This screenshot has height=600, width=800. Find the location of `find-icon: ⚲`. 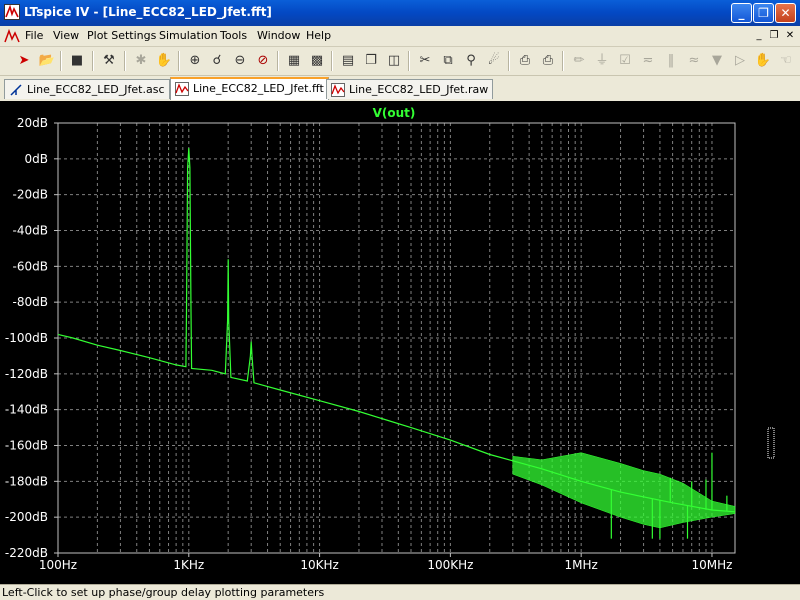

find-icon: ⚲ is located at coordinates (471, 61).